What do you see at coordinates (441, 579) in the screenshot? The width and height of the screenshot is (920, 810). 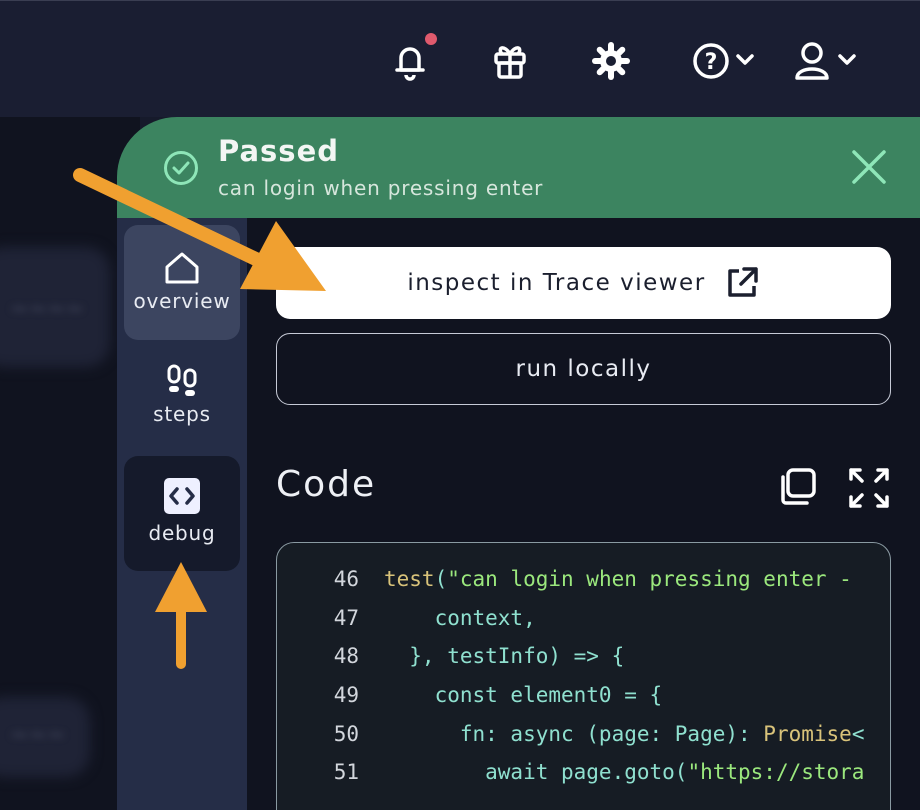 I see `code-token: (` at bounding box center [441, 579].